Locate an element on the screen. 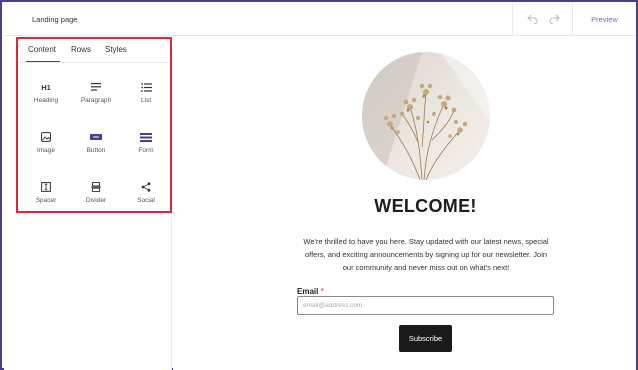 Image resolution: width=638 pixels, height=370 pixels. block-image: Image is located at coordinates (46, 147).